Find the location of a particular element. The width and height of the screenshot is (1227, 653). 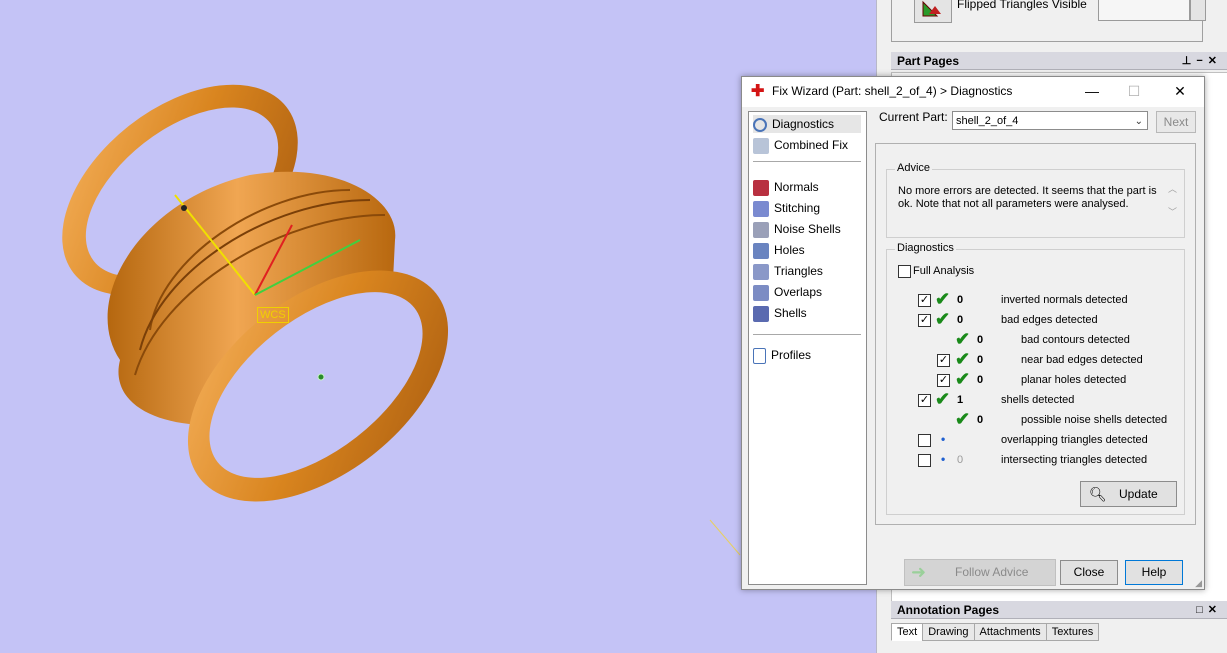

update-button: 🔍︎ Update is located at coordinates (1128, 494).